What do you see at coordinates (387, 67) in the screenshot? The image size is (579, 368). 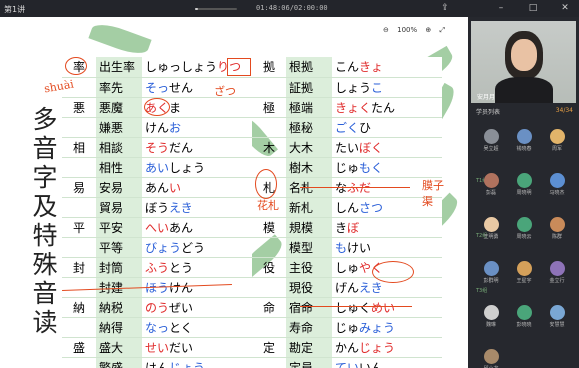 I see `reading-cell: こんきょ` at bounding box center [387, 67].